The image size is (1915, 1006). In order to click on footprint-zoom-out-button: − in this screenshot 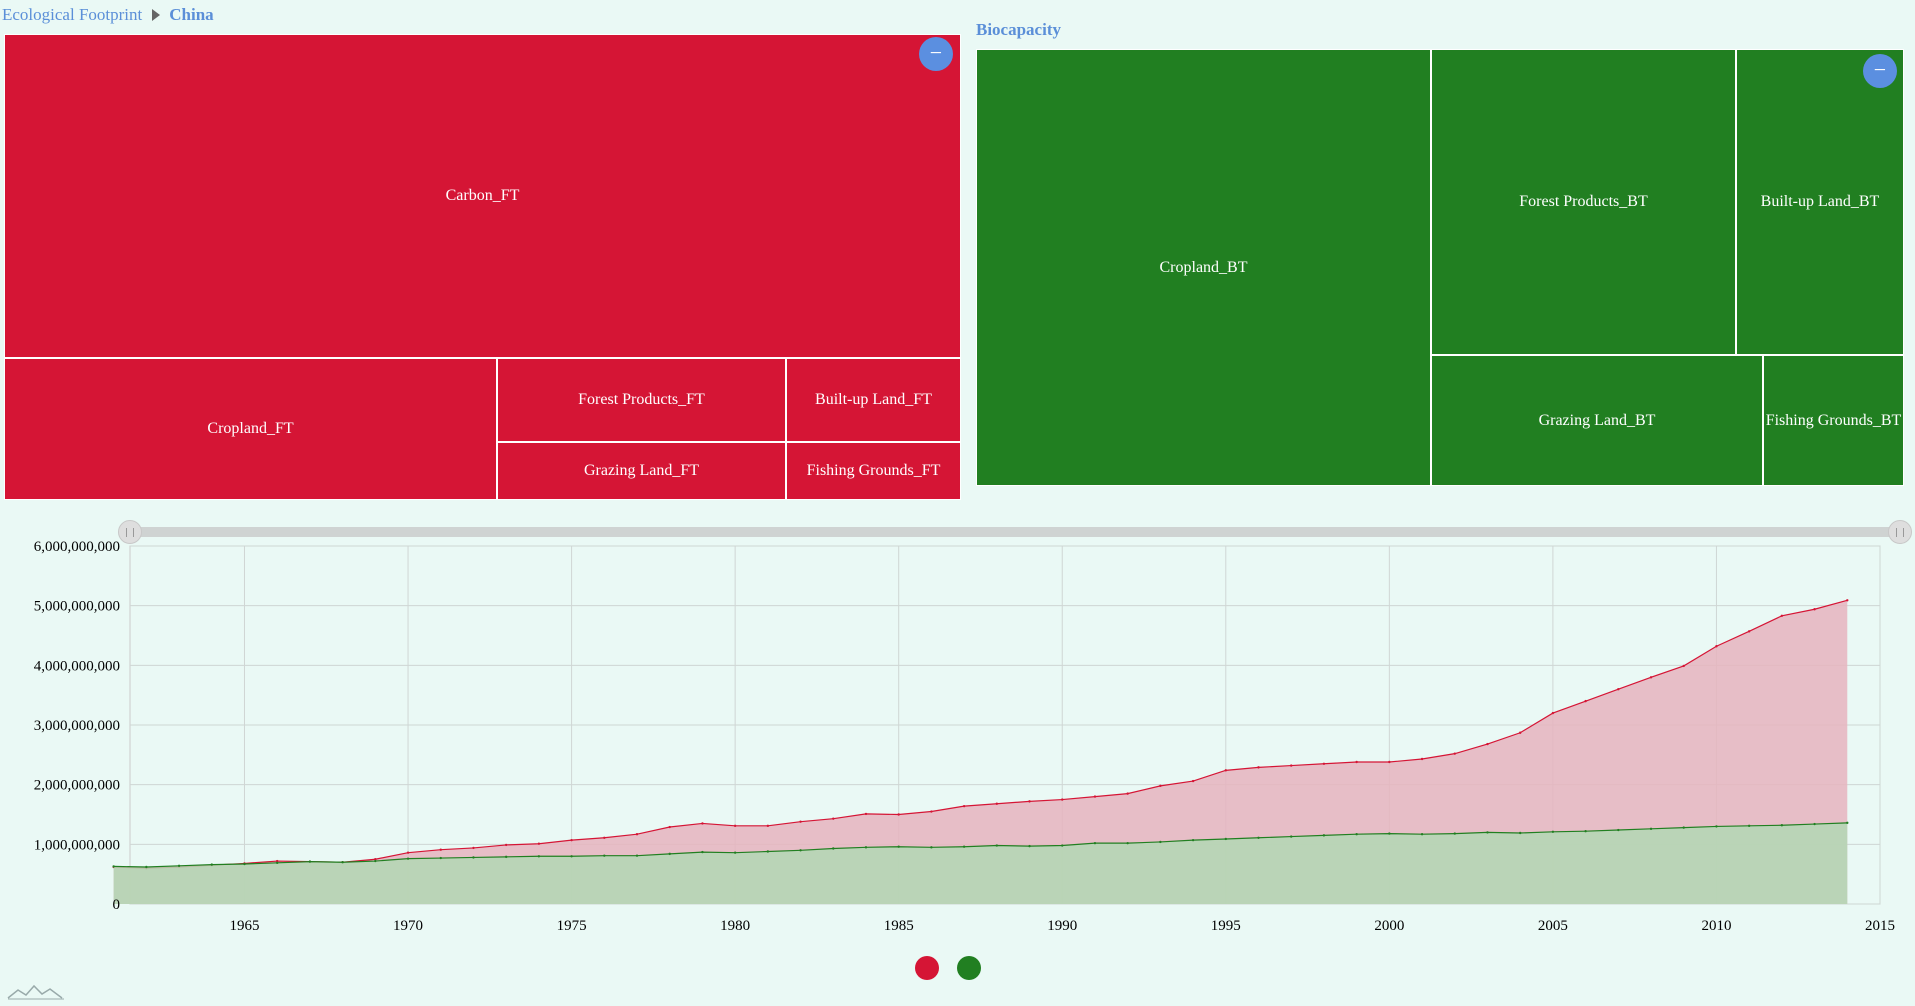, I will do `click(936, 54)`.